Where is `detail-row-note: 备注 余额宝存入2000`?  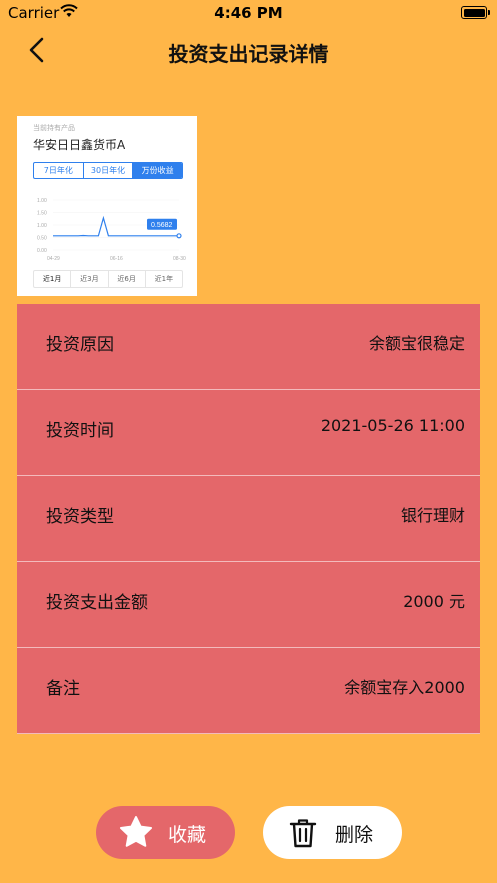
detail-row-note: 备注 余额宝存入2000 is located at coordinates (248, 691).